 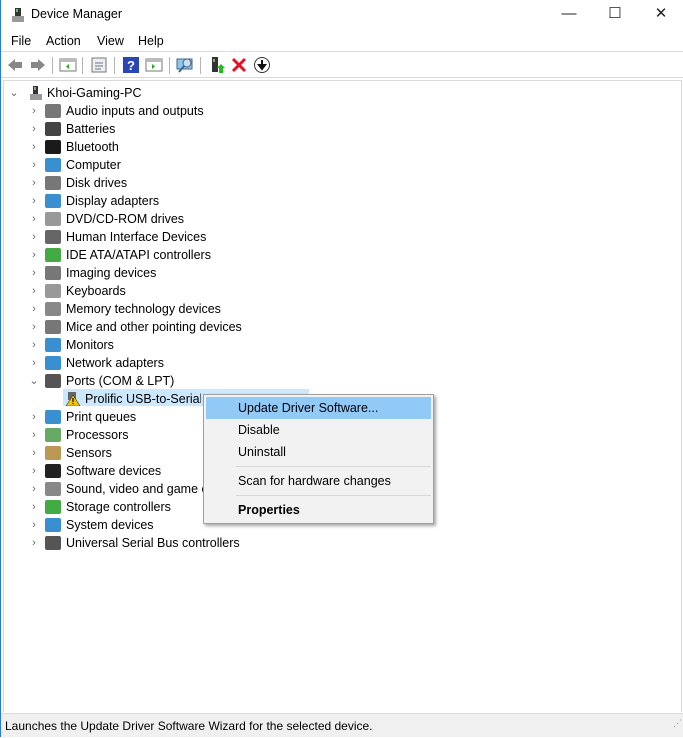 I want to click on storage-controllers-icon, so click(x=53, y=507).